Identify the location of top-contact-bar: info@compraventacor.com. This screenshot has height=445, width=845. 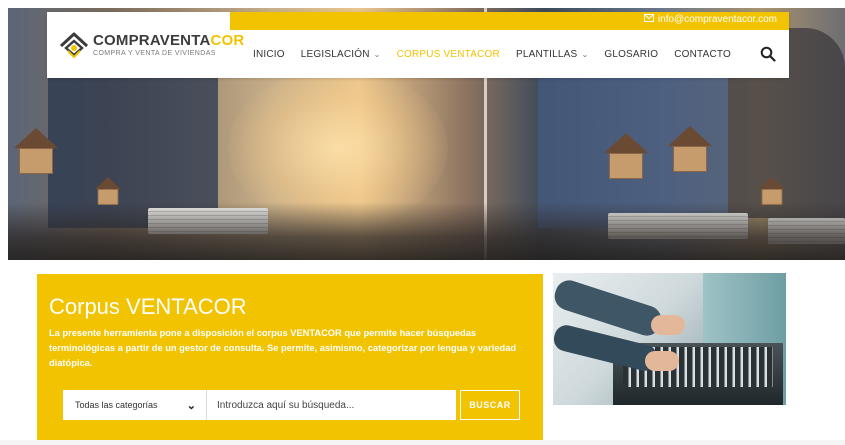
(509, 21).